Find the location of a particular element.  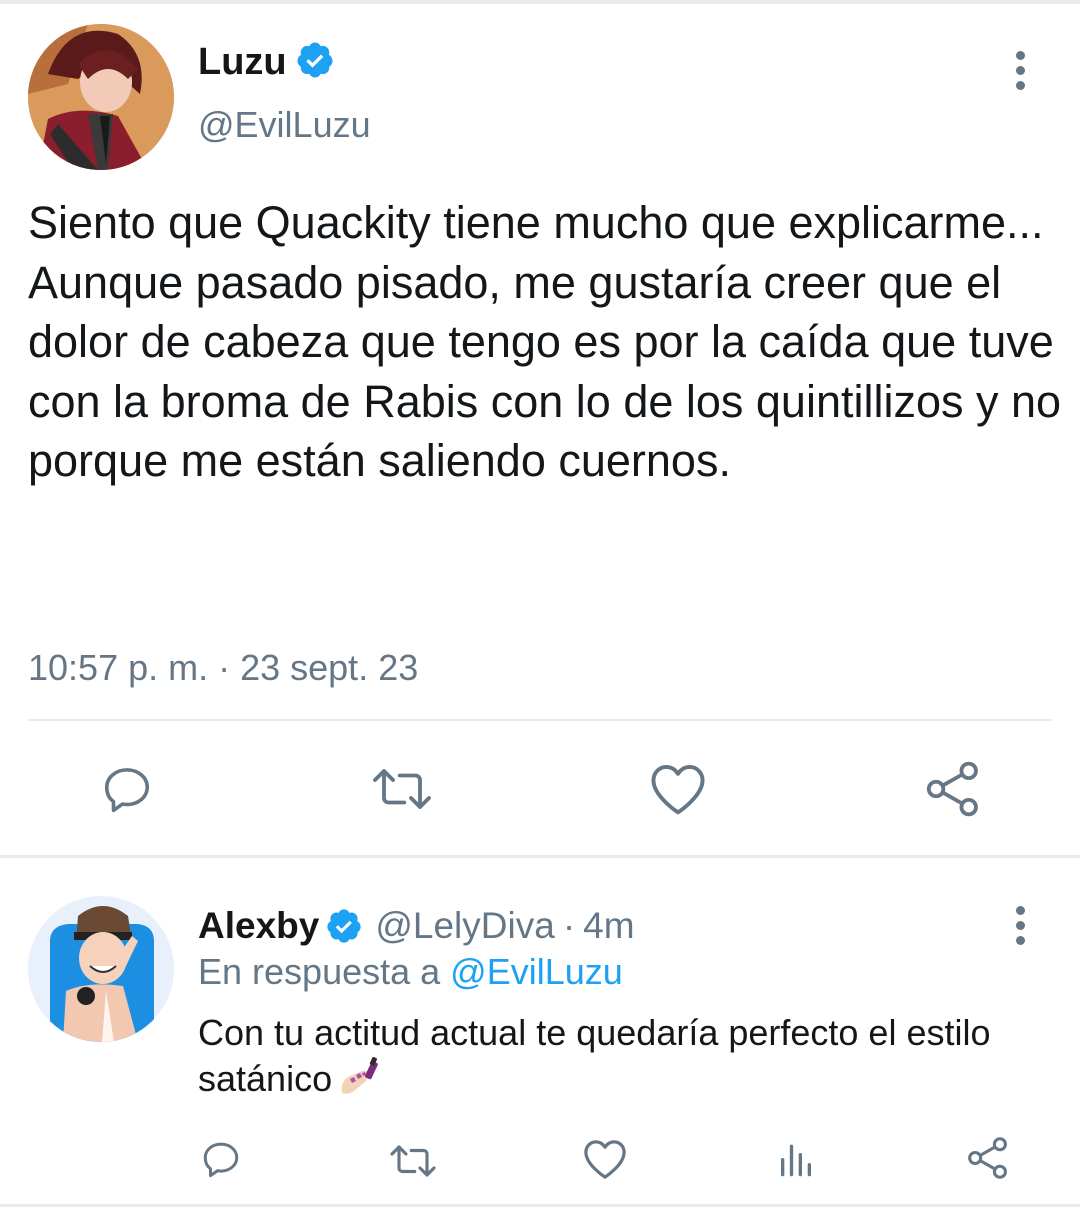

reply-prefix: En respuesta a is located at coordinates (319, 971).